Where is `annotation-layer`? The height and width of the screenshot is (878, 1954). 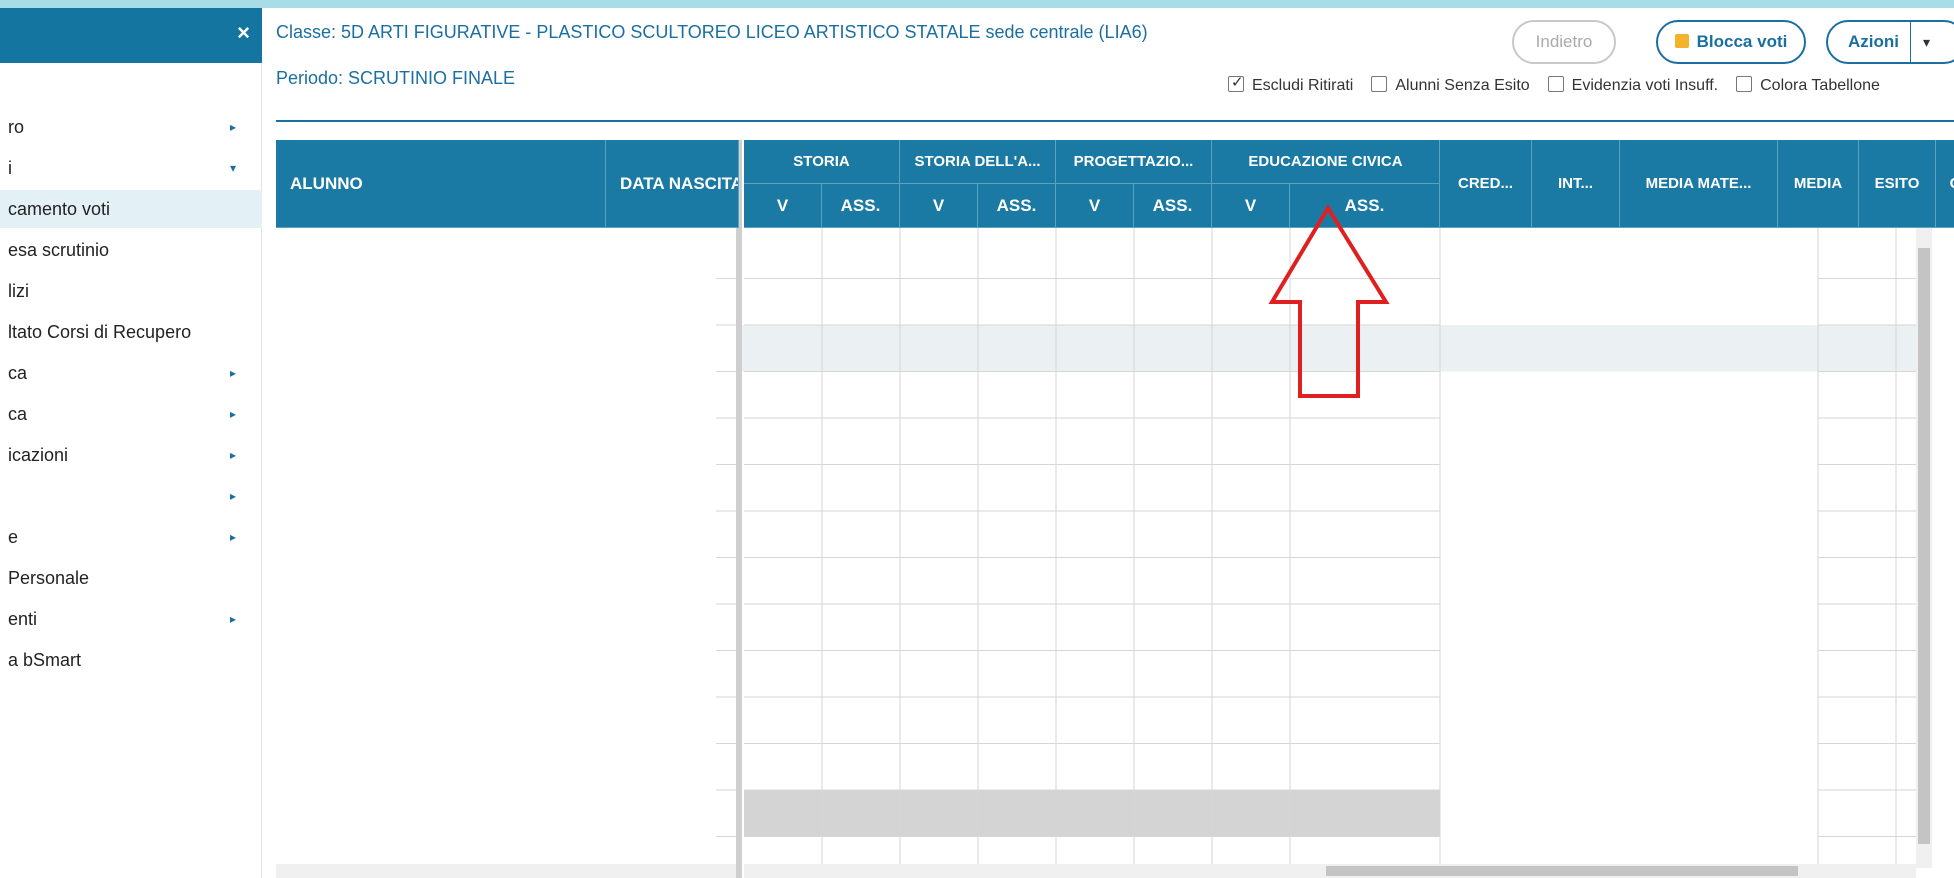
annotation-layer is located at coordinates (1329, 301).